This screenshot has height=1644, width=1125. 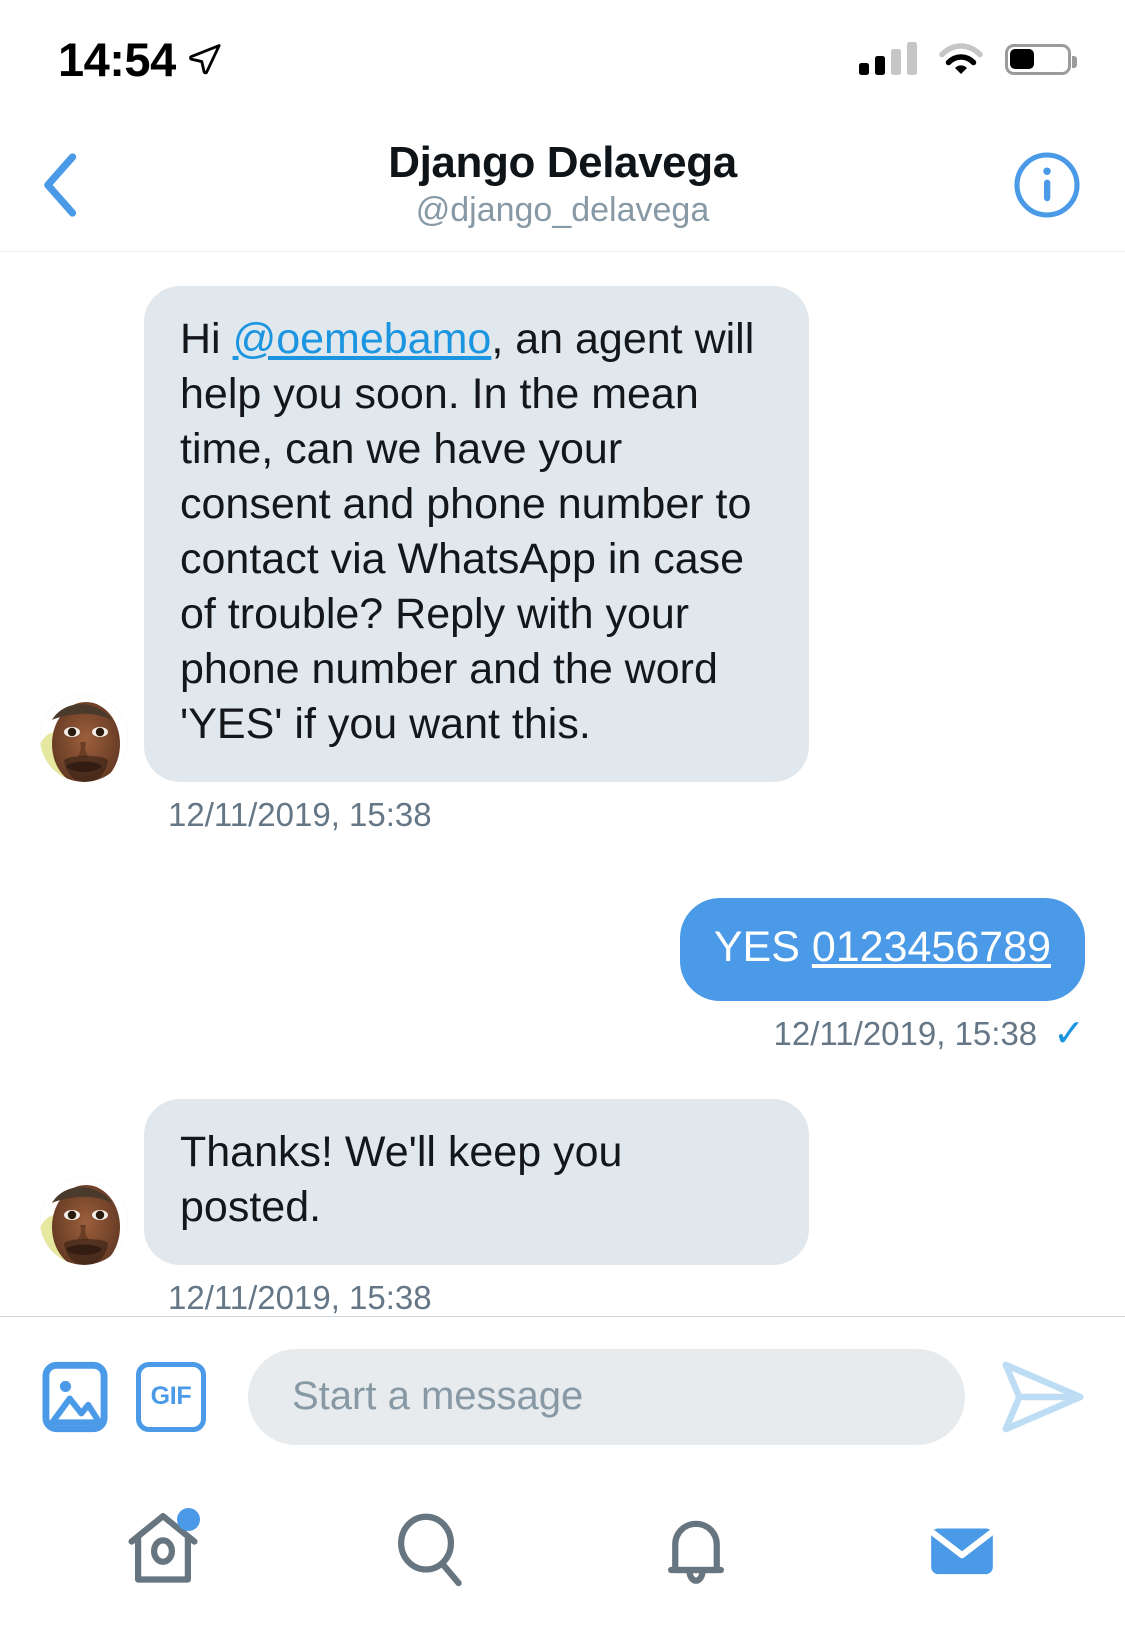 I want to click on page-title: Django Delavega, so click(x=562, y=162).